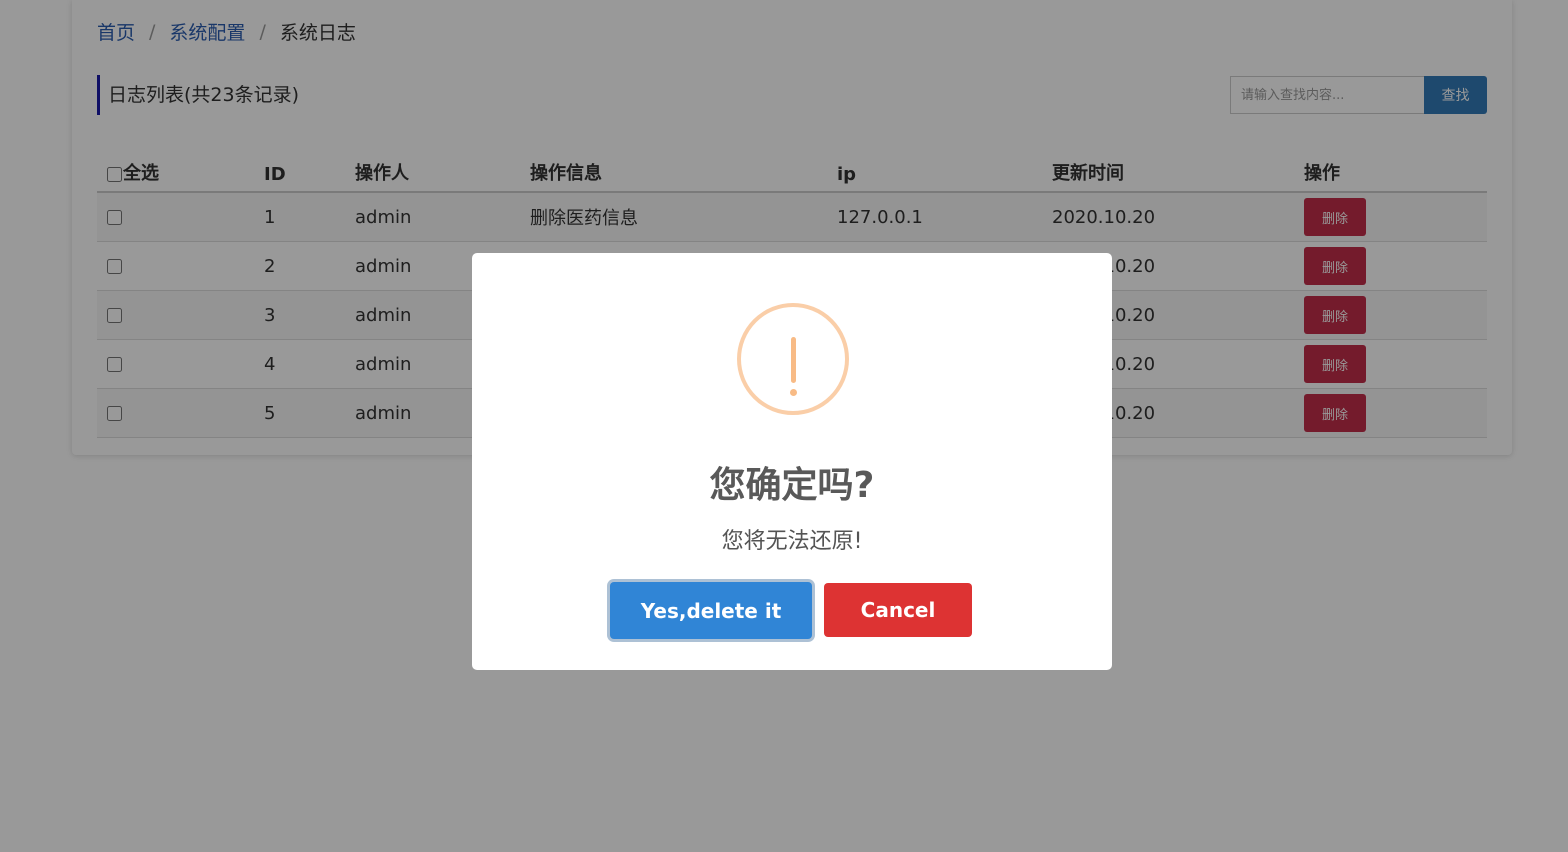 This screenshot has width=1568, height=852. What do you see at coordinates (792, 485) in the screenshot?
I see `dialog-title: 您确定吗?` at bounding box center [792, 485].